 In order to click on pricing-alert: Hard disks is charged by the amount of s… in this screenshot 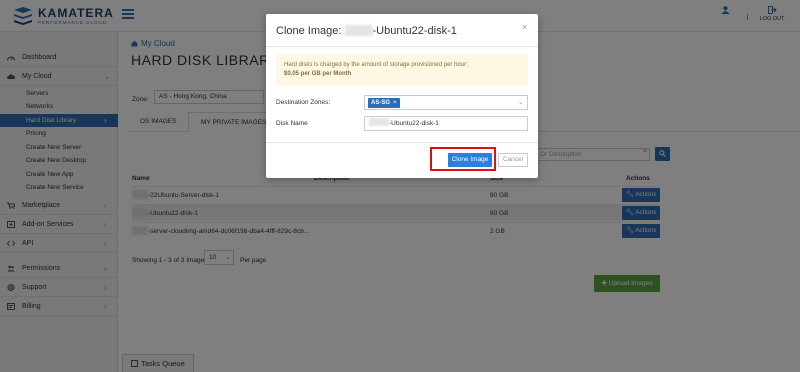, I will do `click(402, 70)`.